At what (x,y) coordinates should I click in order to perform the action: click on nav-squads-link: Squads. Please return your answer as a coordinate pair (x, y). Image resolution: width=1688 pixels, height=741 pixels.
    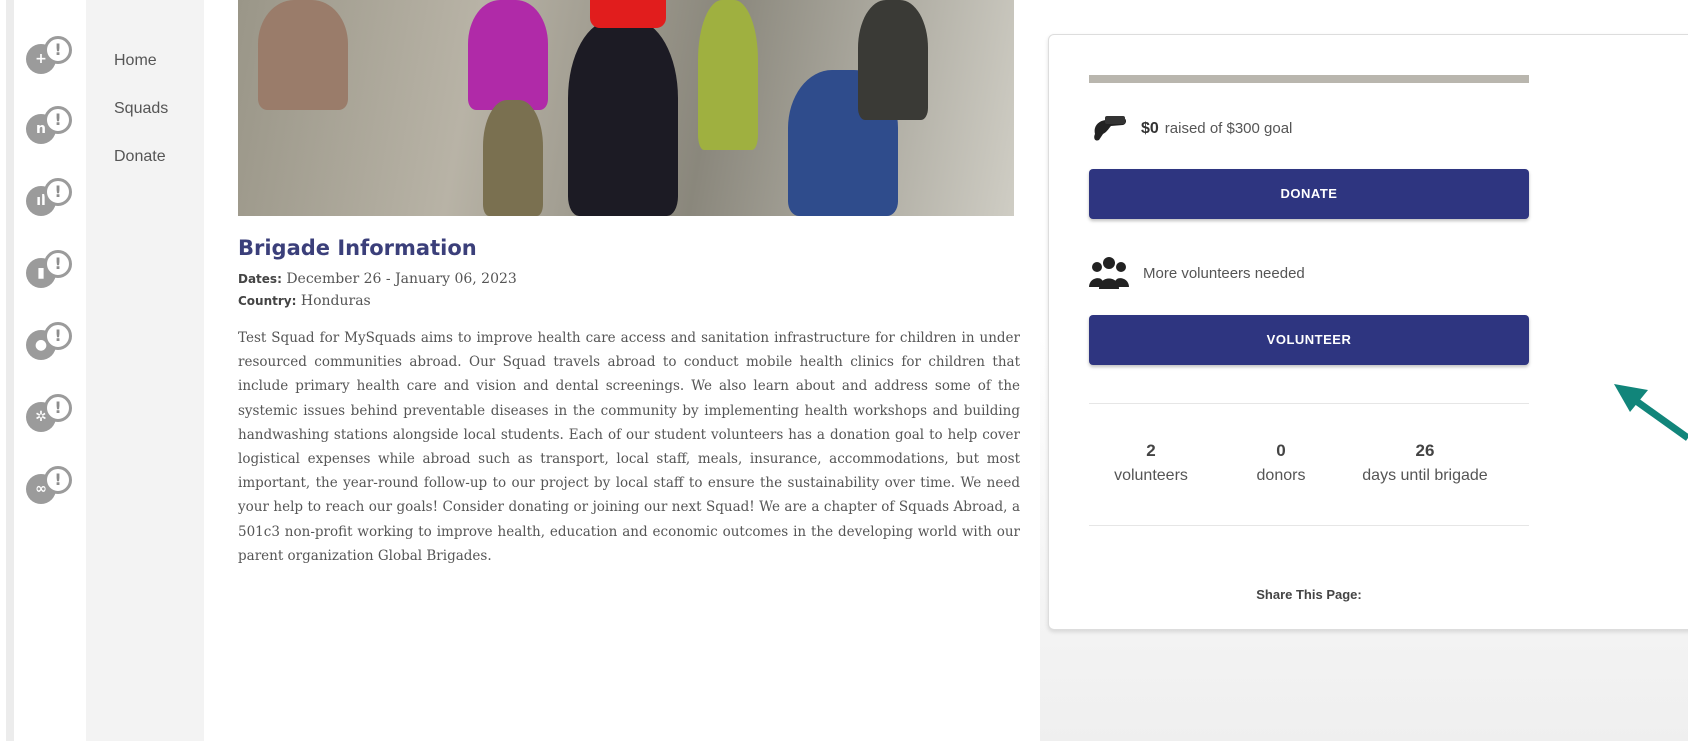
    Looking at the image, I should click on (141, 109).